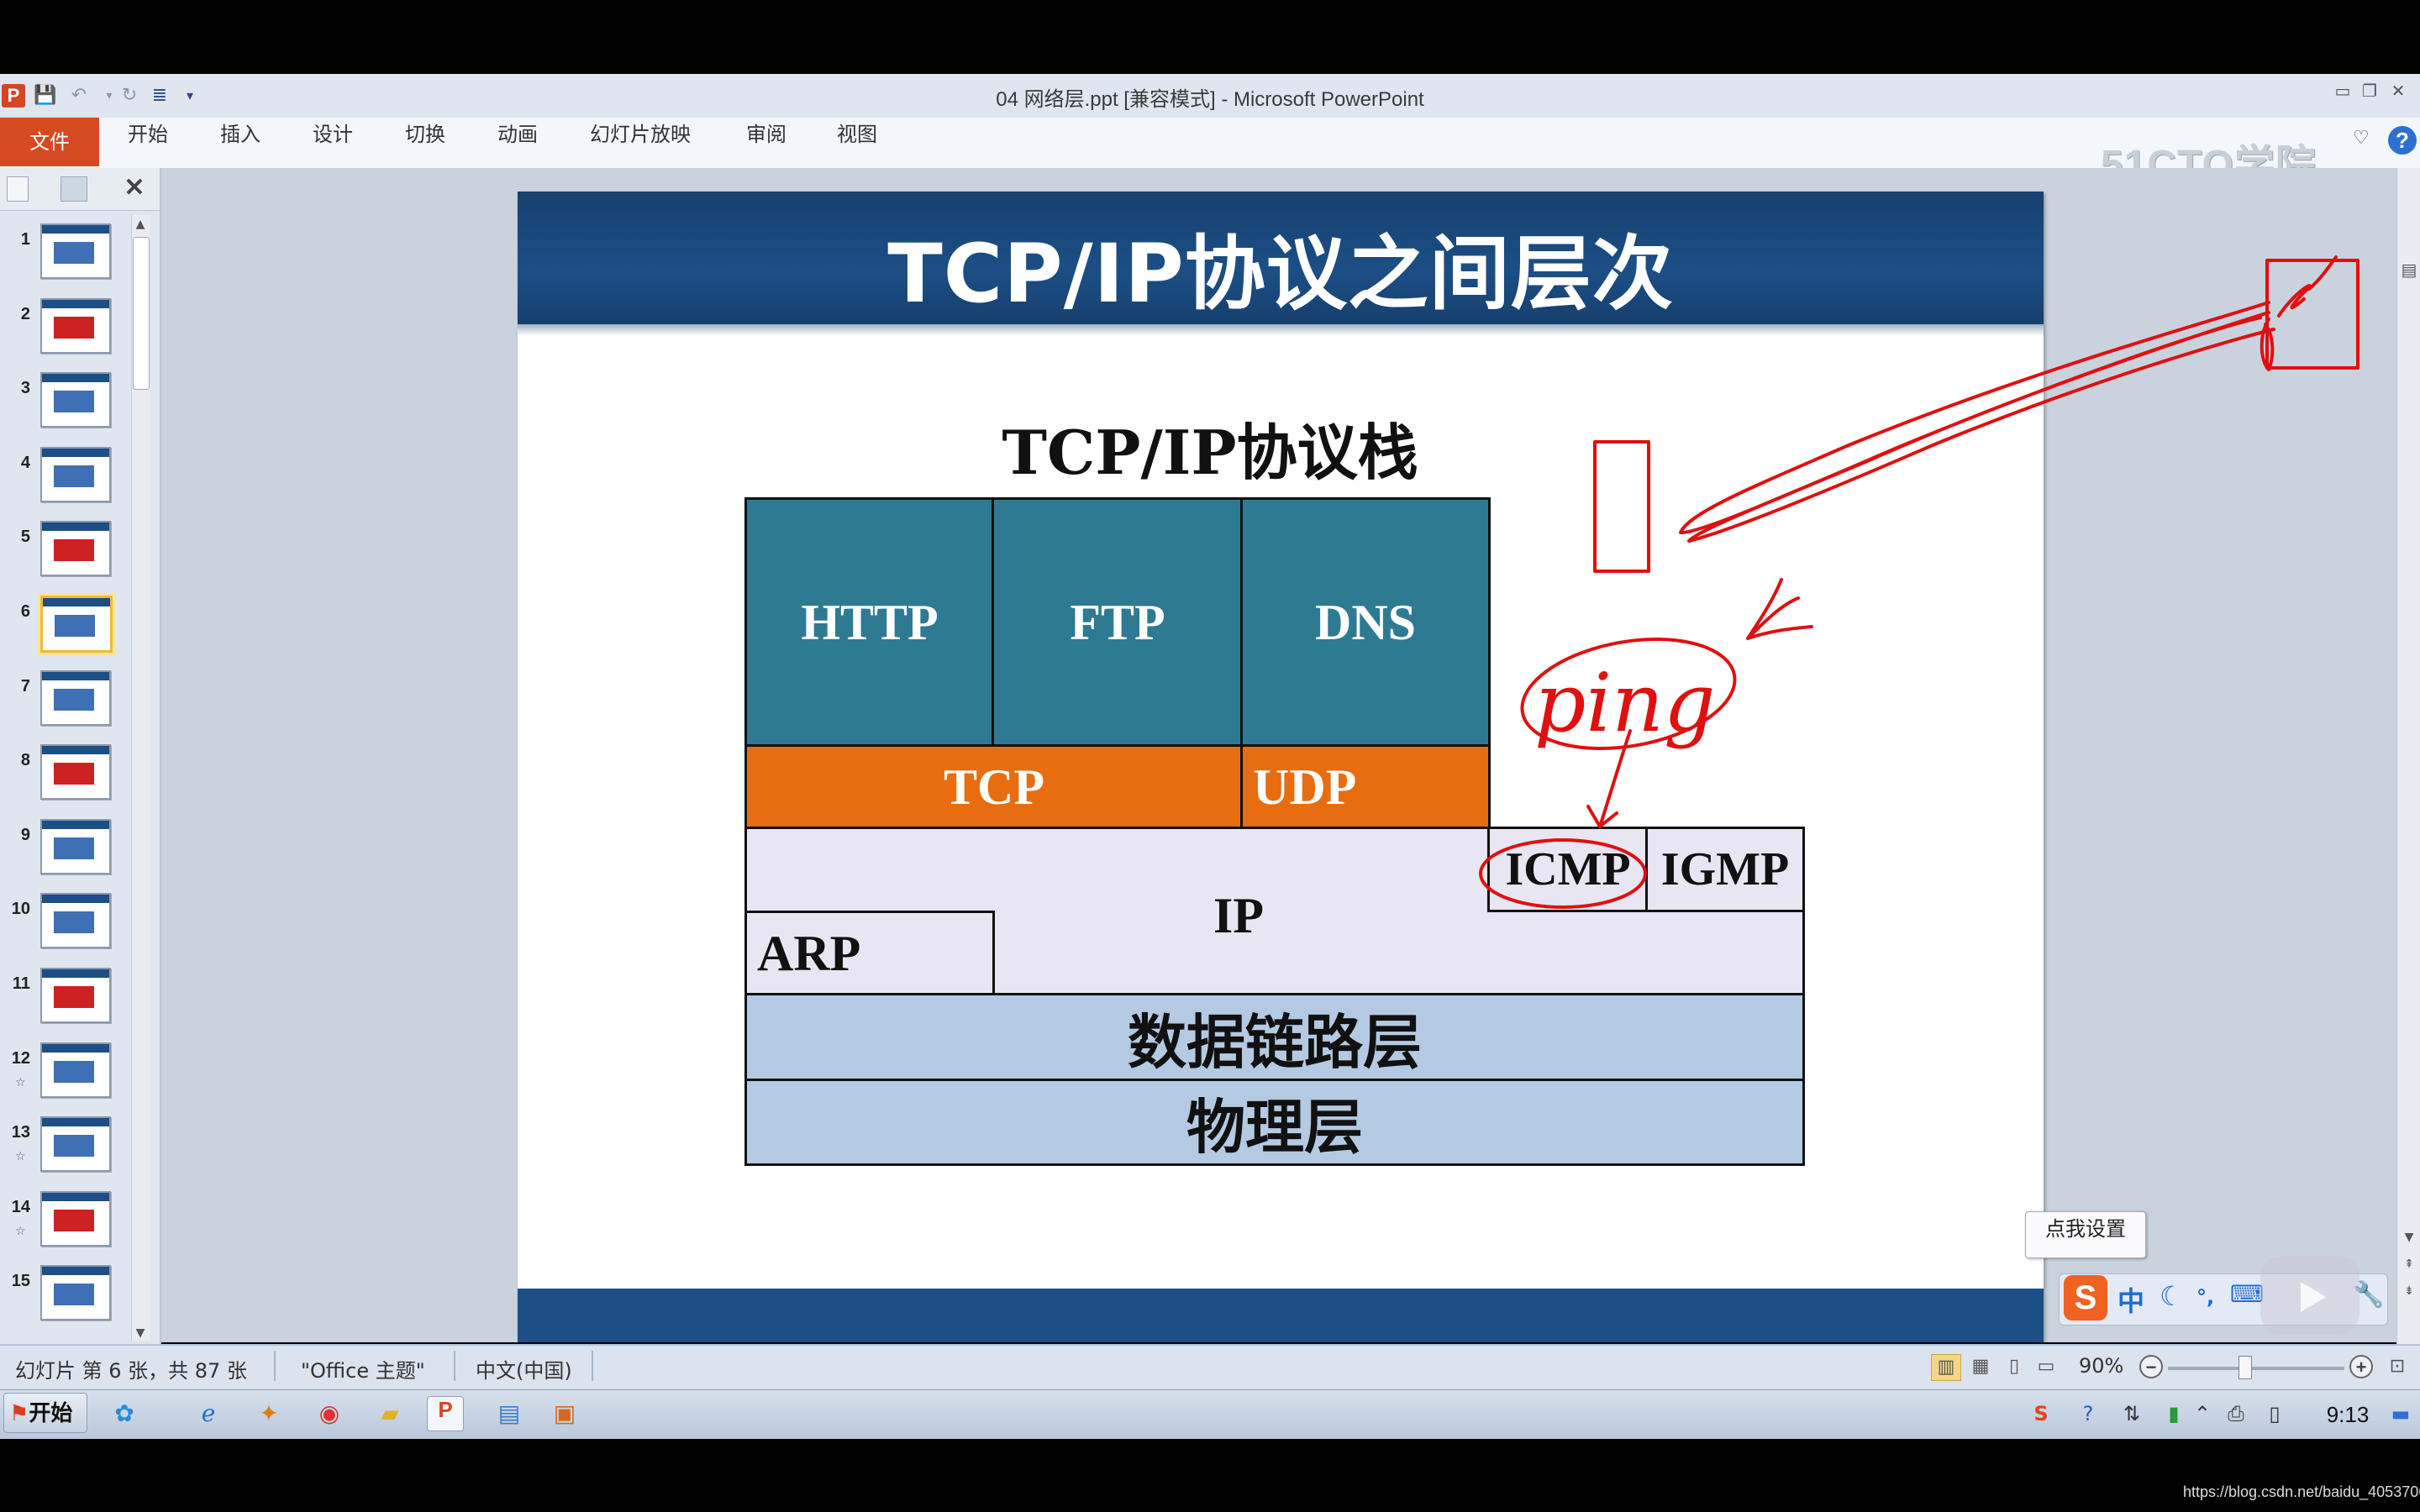 The image size is (2420, 1512). What do you see at coordinates (2203, 1413) in the screenshot?
I see `show-hidden-icons: ⌃` at bounding box center [2203, 1413].